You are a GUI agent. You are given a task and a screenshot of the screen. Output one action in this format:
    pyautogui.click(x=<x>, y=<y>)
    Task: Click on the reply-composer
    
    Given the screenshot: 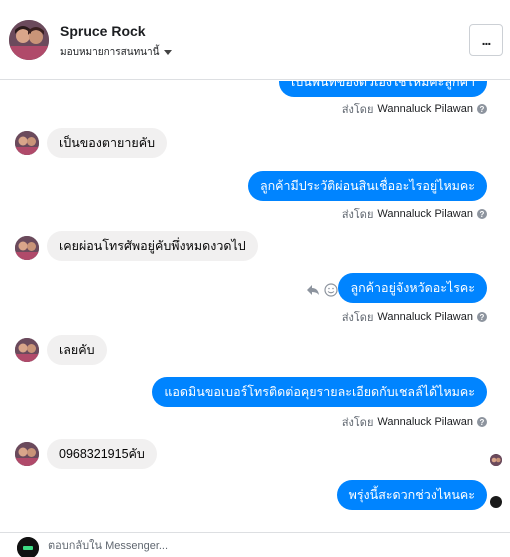 What is the action you would take?
    pyautogui.click(x=255, y=544)
    